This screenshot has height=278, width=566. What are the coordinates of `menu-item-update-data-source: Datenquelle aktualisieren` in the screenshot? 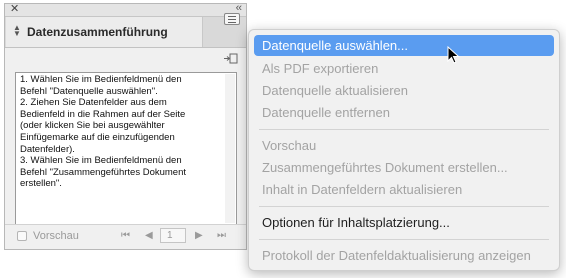 It's located at (404, 90).